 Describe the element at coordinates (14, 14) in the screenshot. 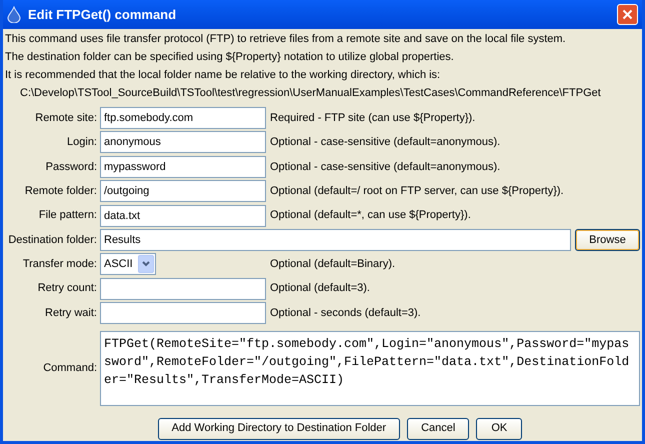

I see `droplet-icon` at that location.